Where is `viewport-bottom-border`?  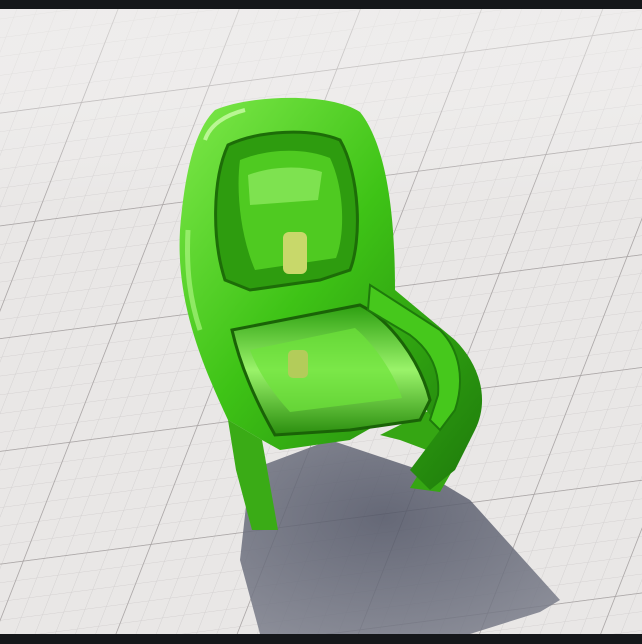 viewport-bottom-border is located at coordinates (321, 639).